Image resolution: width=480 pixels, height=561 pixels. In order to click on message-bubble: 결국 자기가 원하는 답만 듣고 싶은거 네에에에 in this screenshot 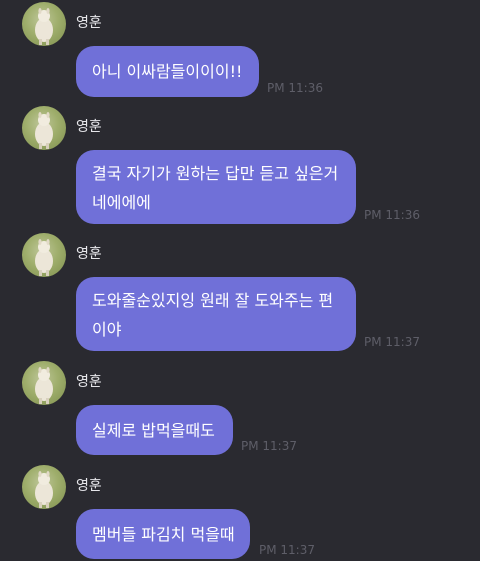, I will do `click(216, 187)`.